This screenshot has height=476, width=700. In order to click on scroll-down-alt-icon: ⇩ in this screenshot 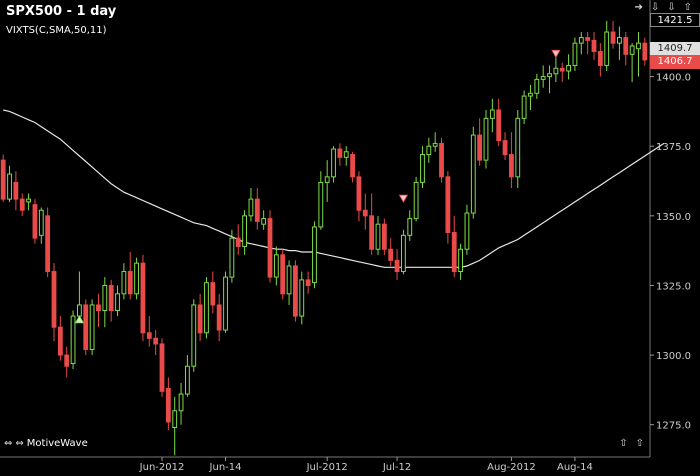, I will do `click(671, 7)`.